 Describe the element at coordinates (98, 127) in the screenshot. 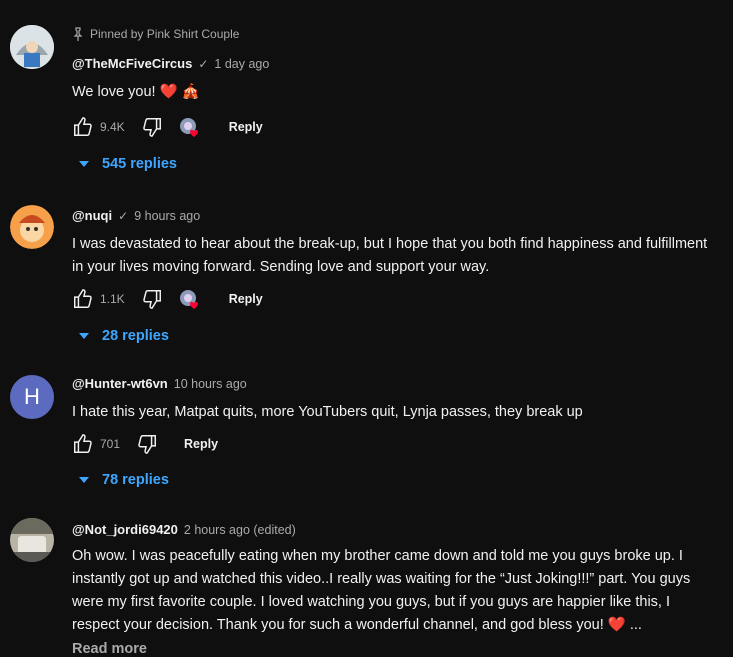

I see `like-button: 9.4K` at that location.